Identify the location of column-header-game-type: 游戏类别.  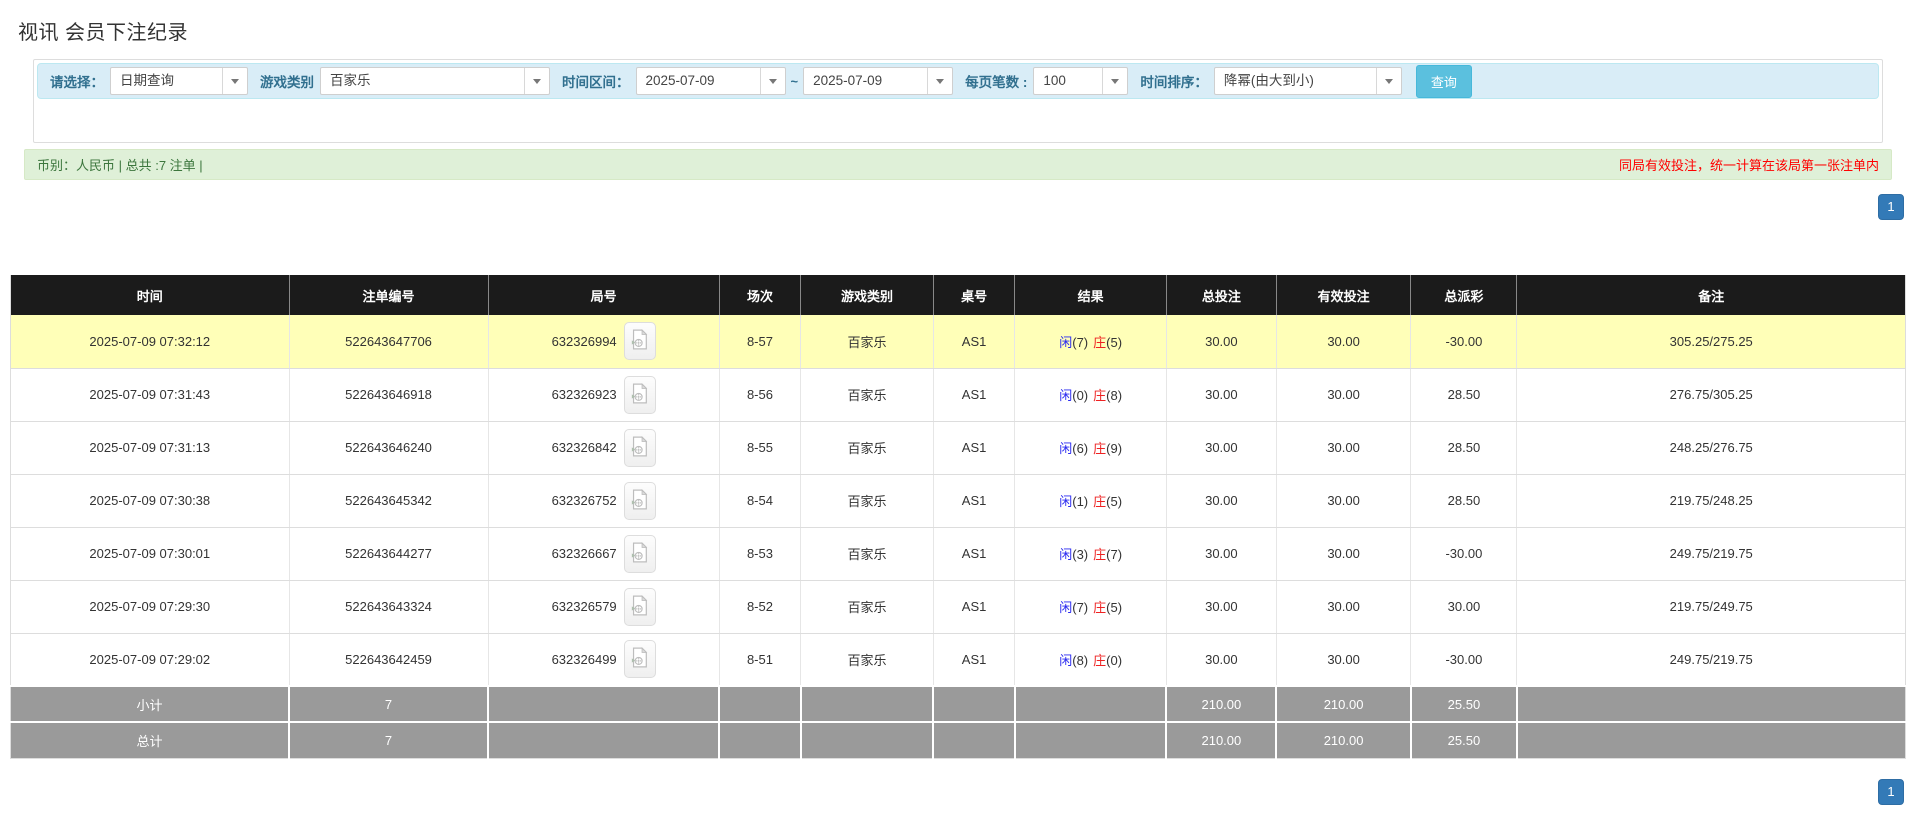
(867, 295).